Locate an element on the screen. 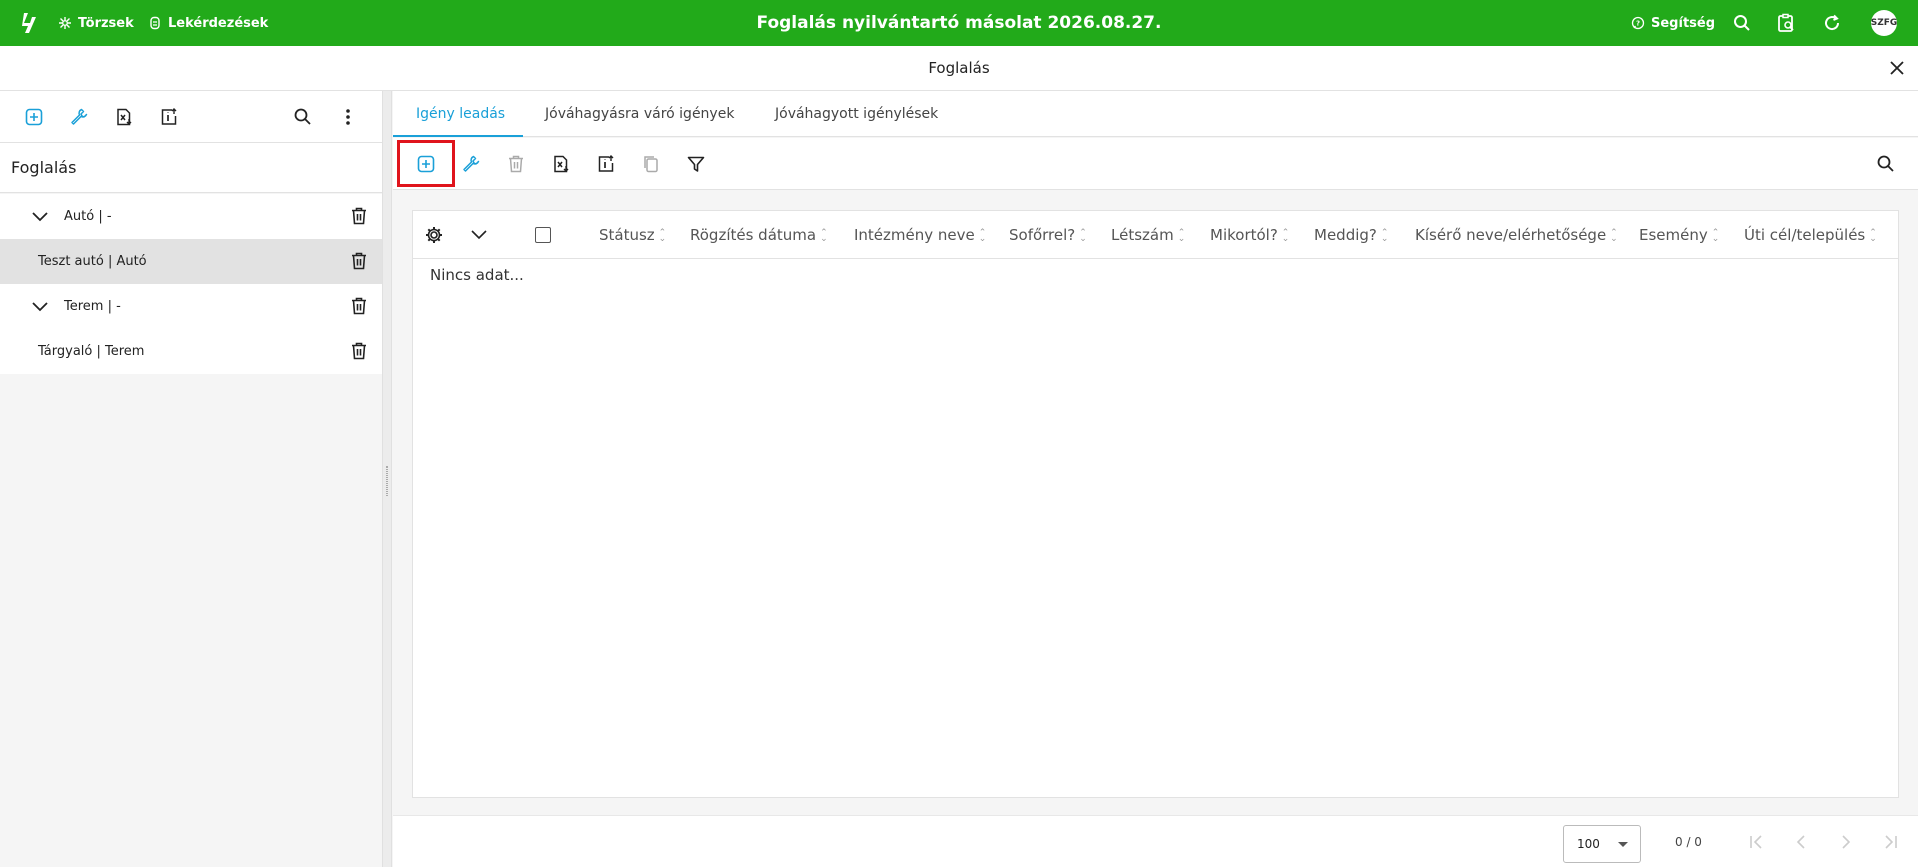  column-header-soforrel: Sofőrrel? ⌃ ⌄ is located at coordinates (1048, 235).